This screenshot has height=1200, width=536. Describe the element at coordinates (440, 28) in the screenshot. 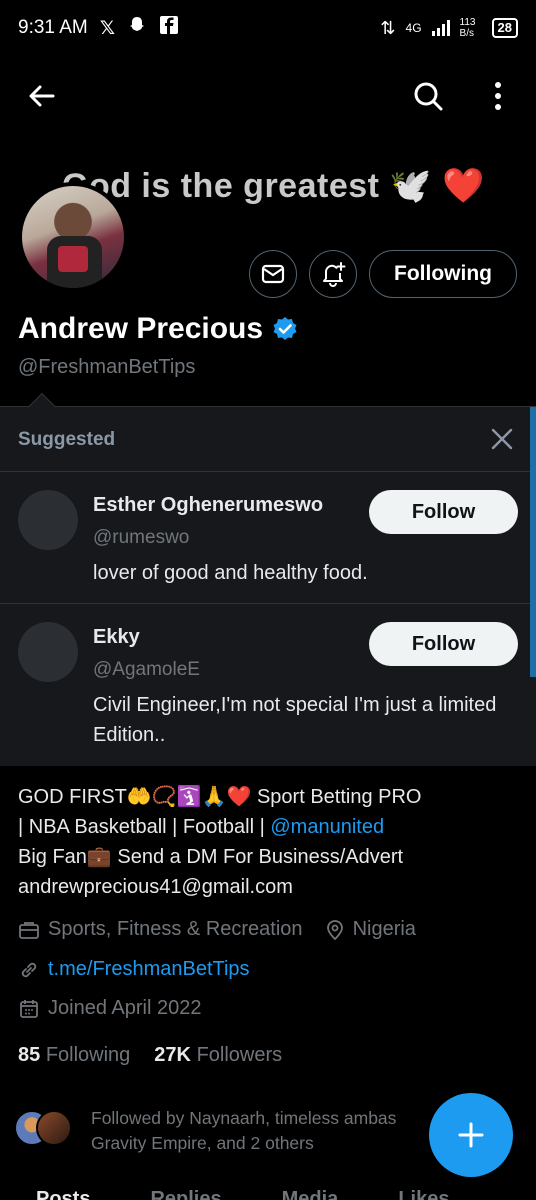

I see `signal-icon` at that location.